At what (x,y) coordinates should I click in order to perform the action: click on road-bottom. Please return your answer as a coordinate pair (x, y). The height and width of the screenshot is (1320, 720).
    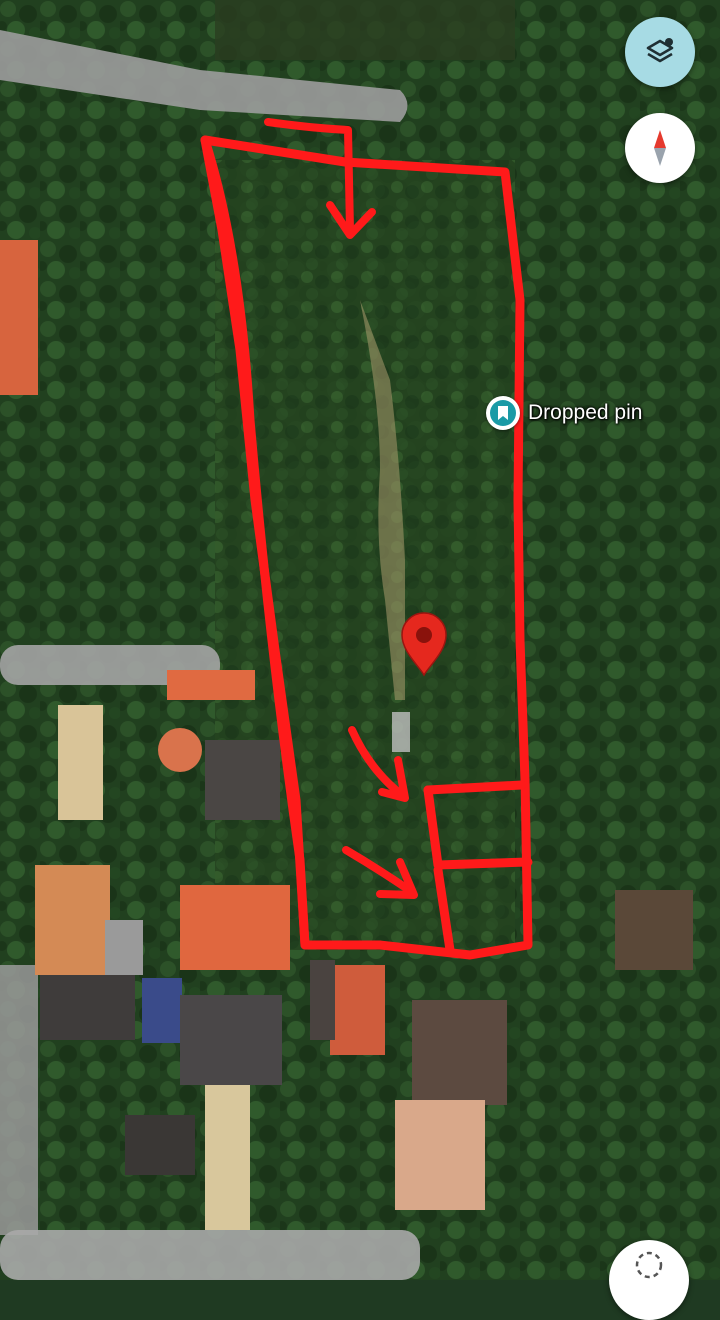
    Looking at the image, I should click on (210, 1255).